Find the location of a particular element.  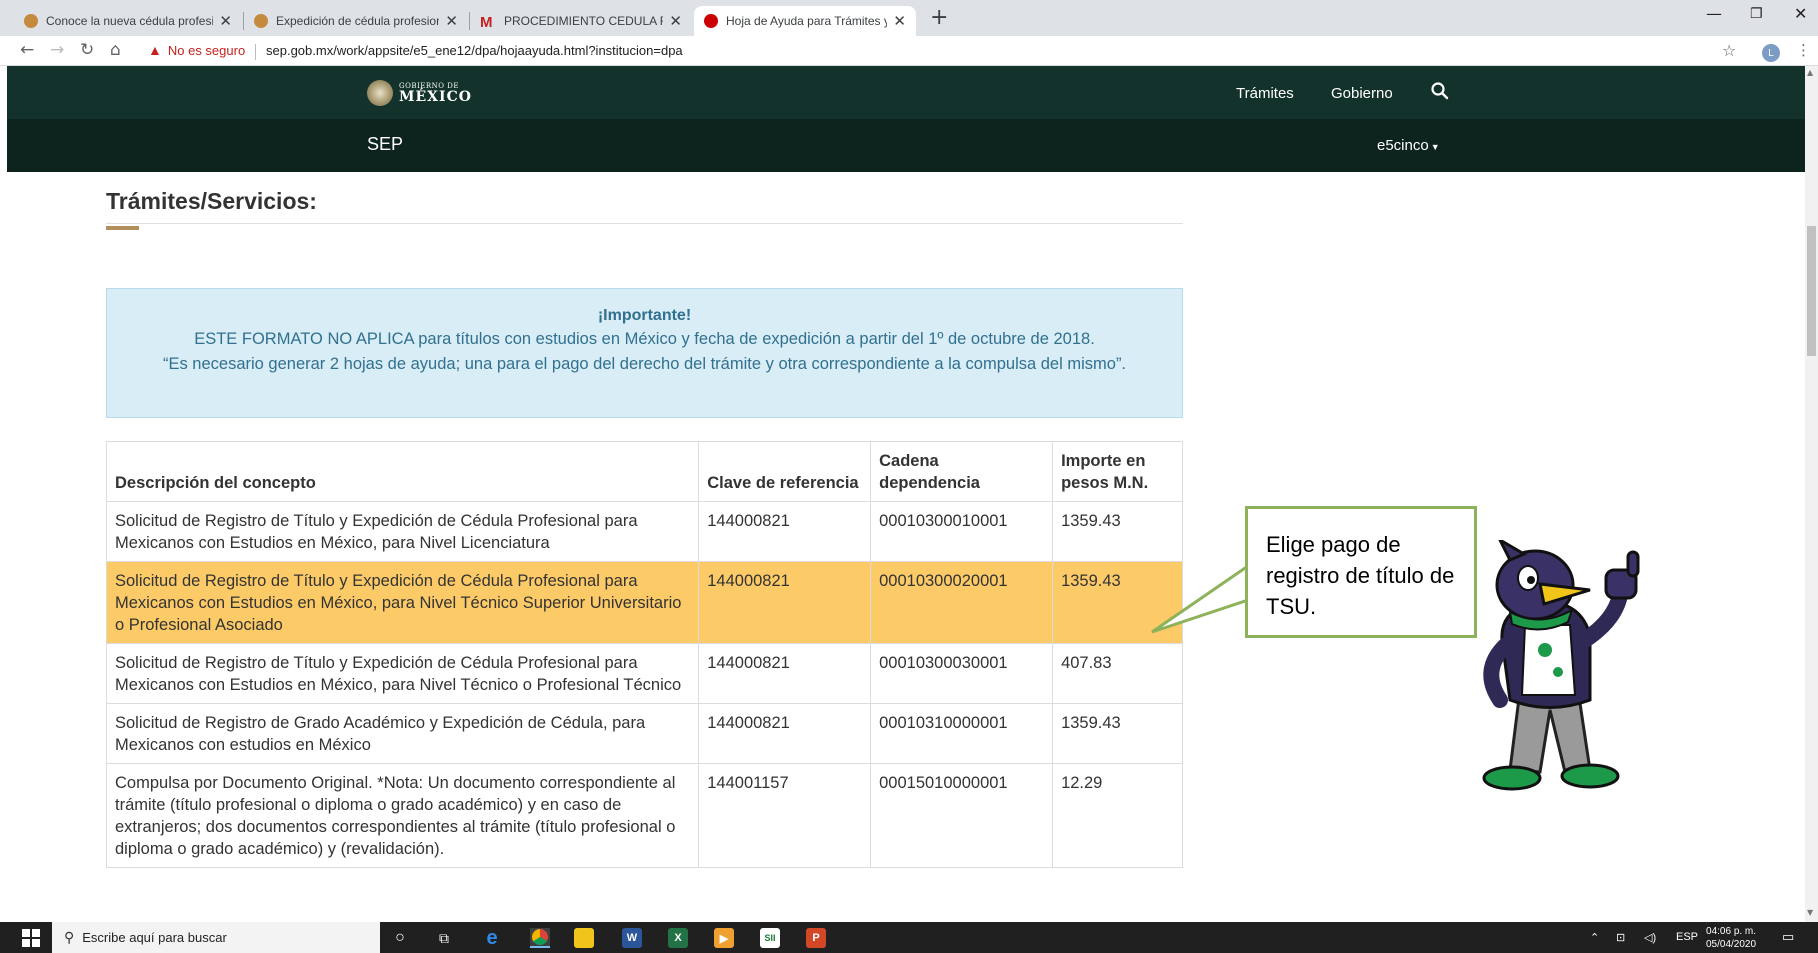

back-icon: ← is located at coordinates (27, 50).